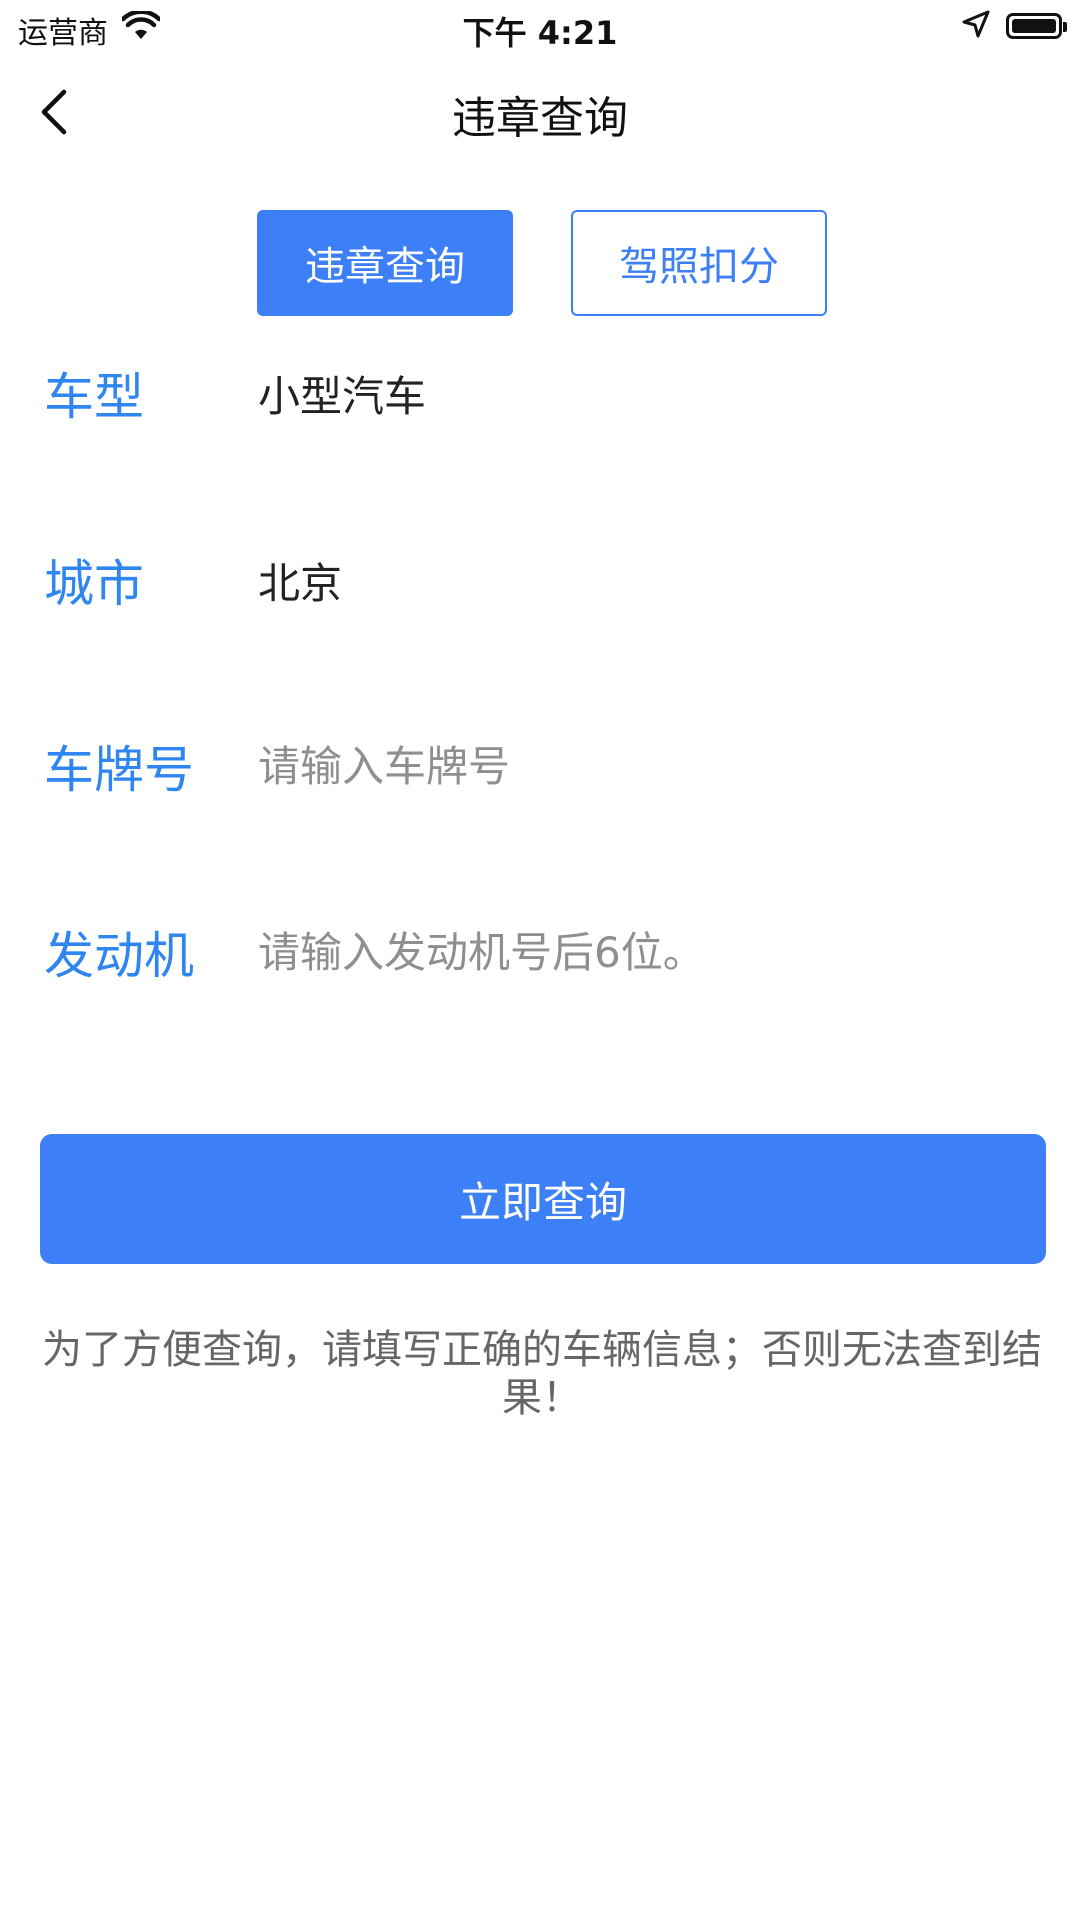  Describe the element at coordinates (300, 580) in the screenshot. I see `city-value: 北京` at that location.